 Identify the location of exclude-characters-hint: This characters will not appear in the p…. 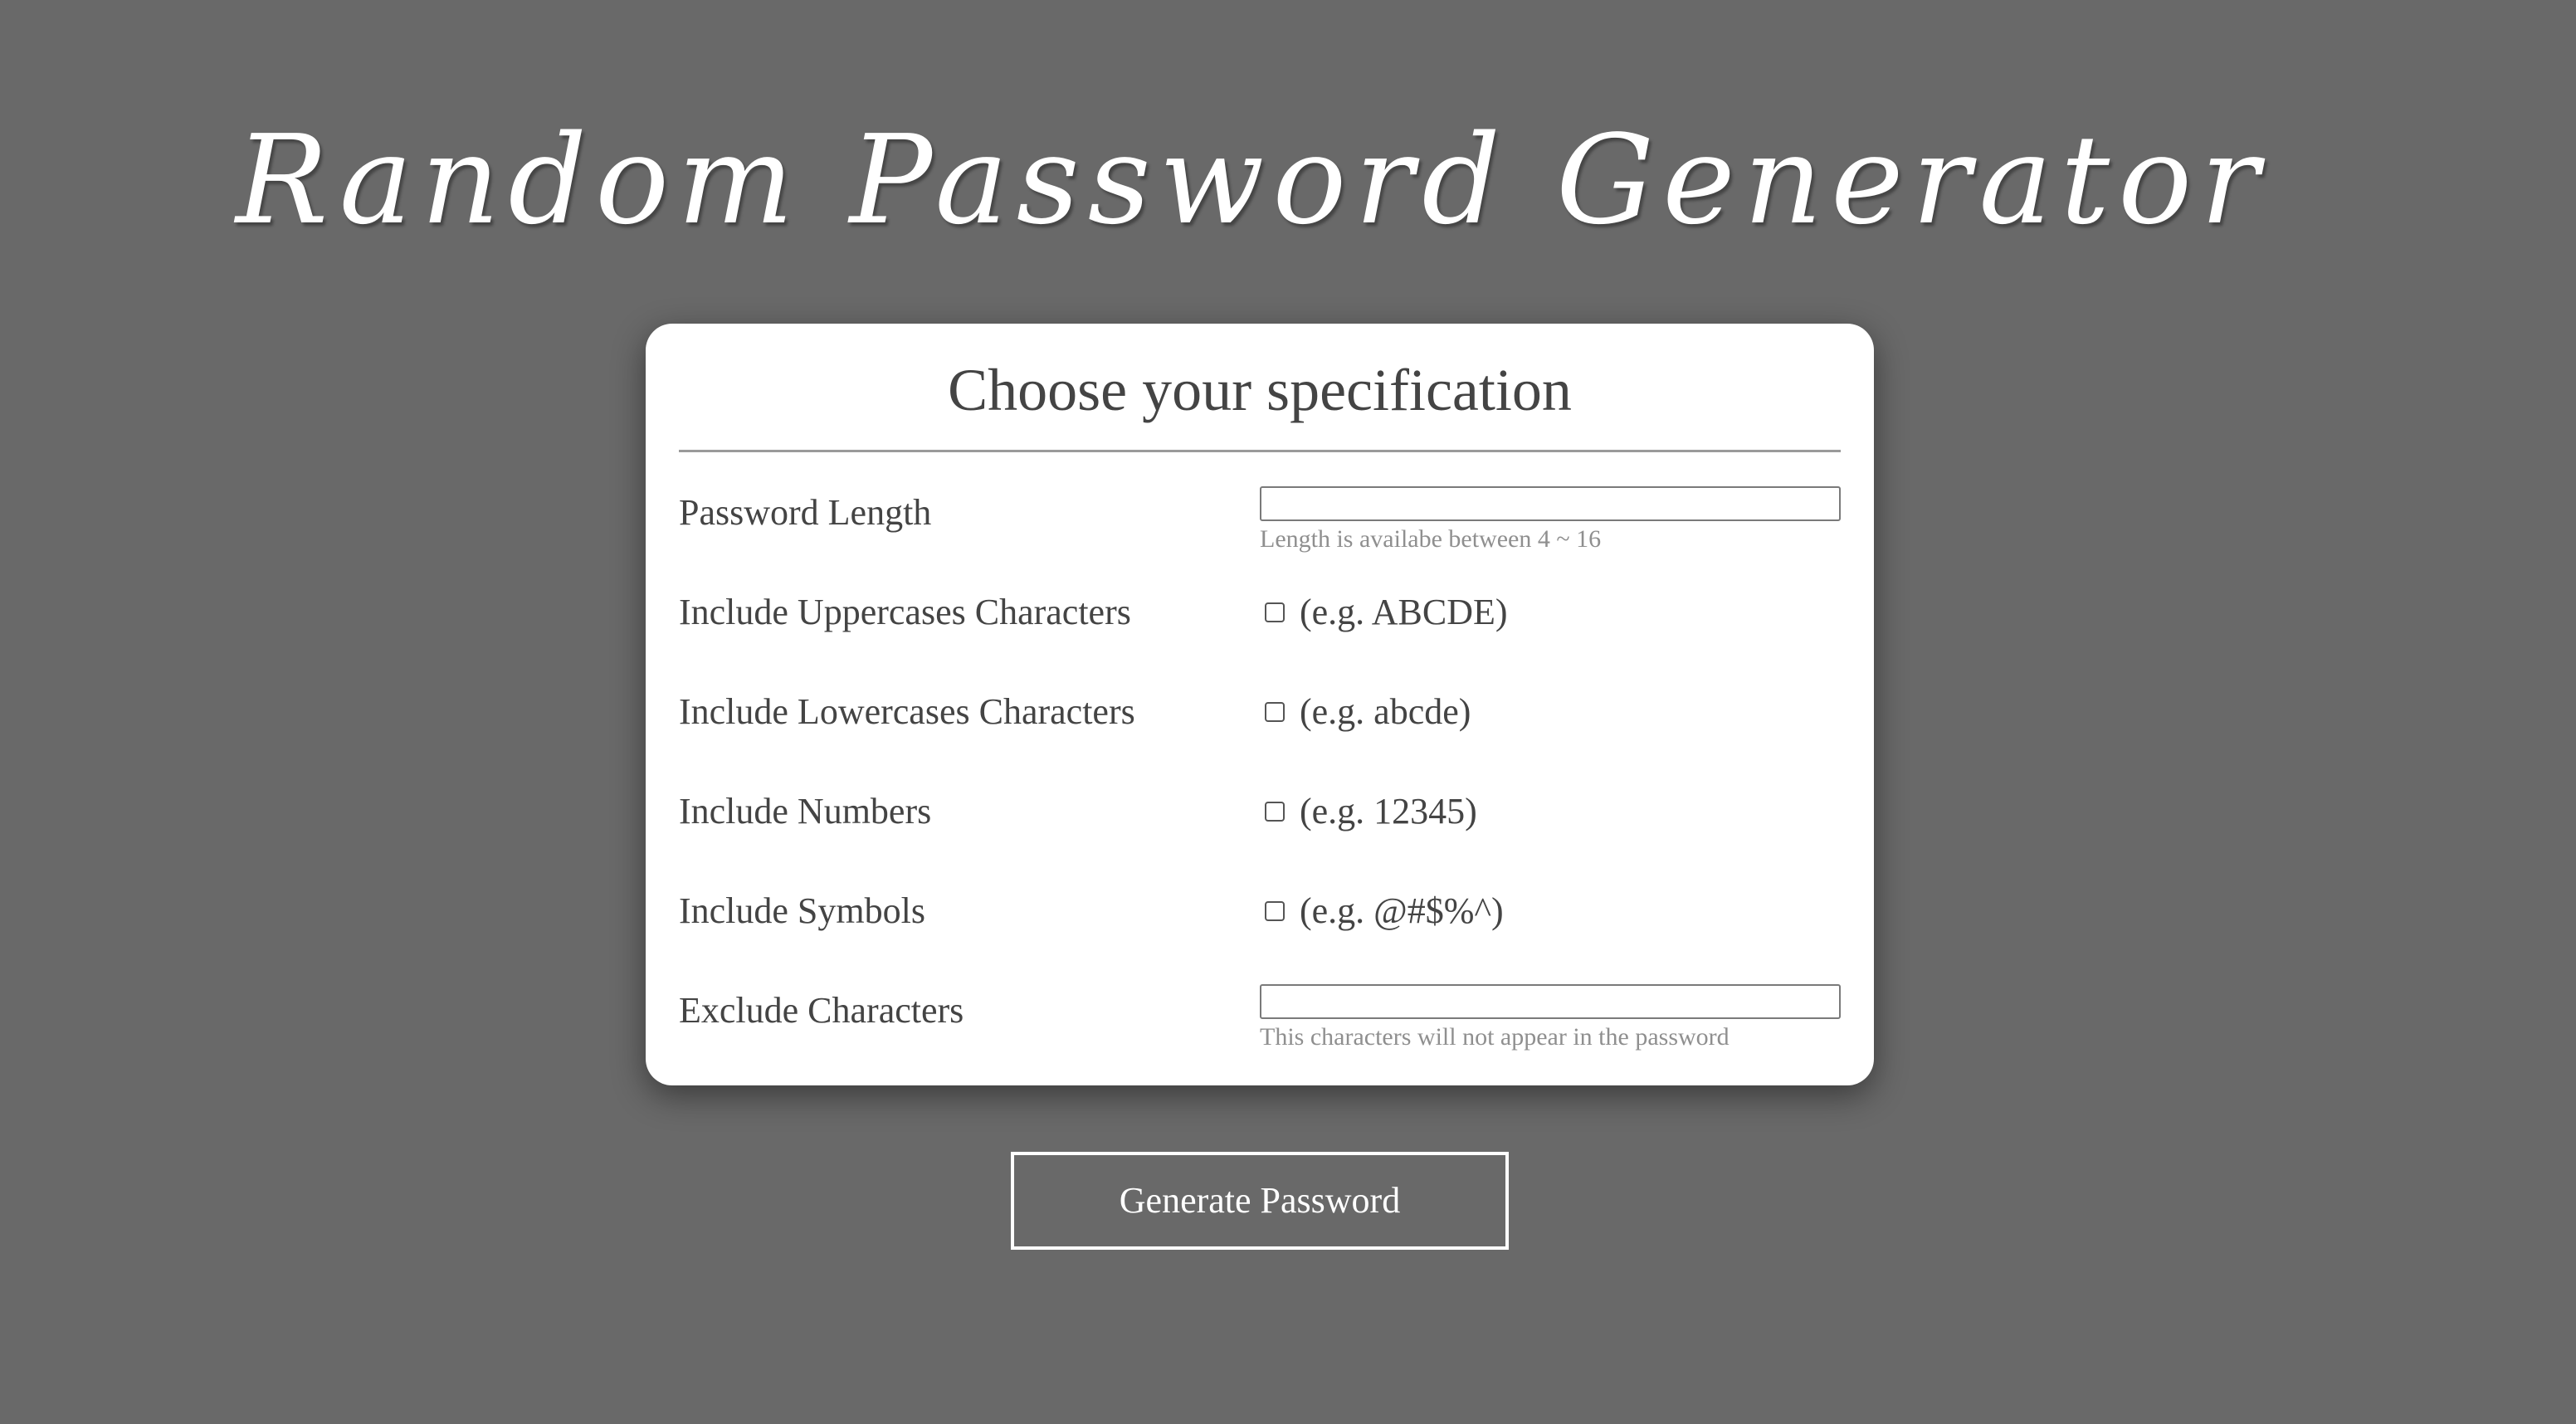
(1495, 1037).